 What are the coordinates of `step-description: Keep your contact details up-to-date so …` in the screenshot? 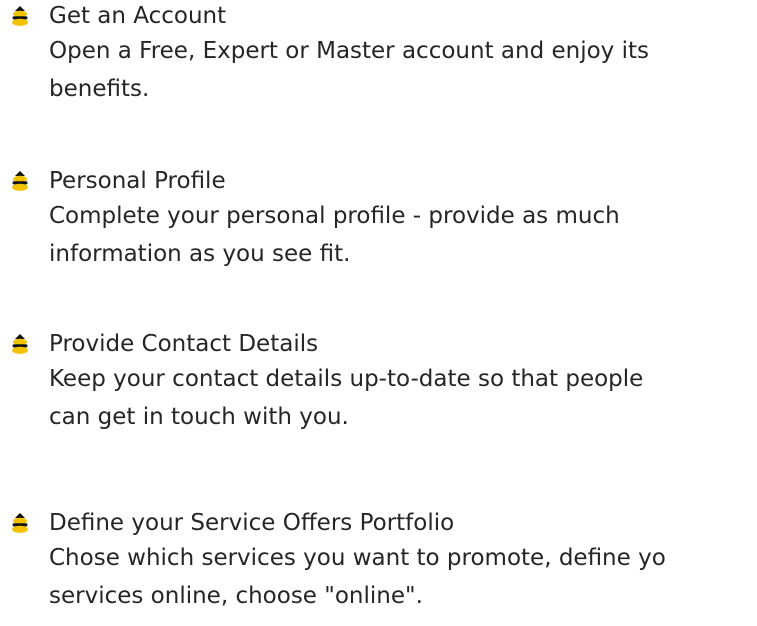 It's located at (403, 398).